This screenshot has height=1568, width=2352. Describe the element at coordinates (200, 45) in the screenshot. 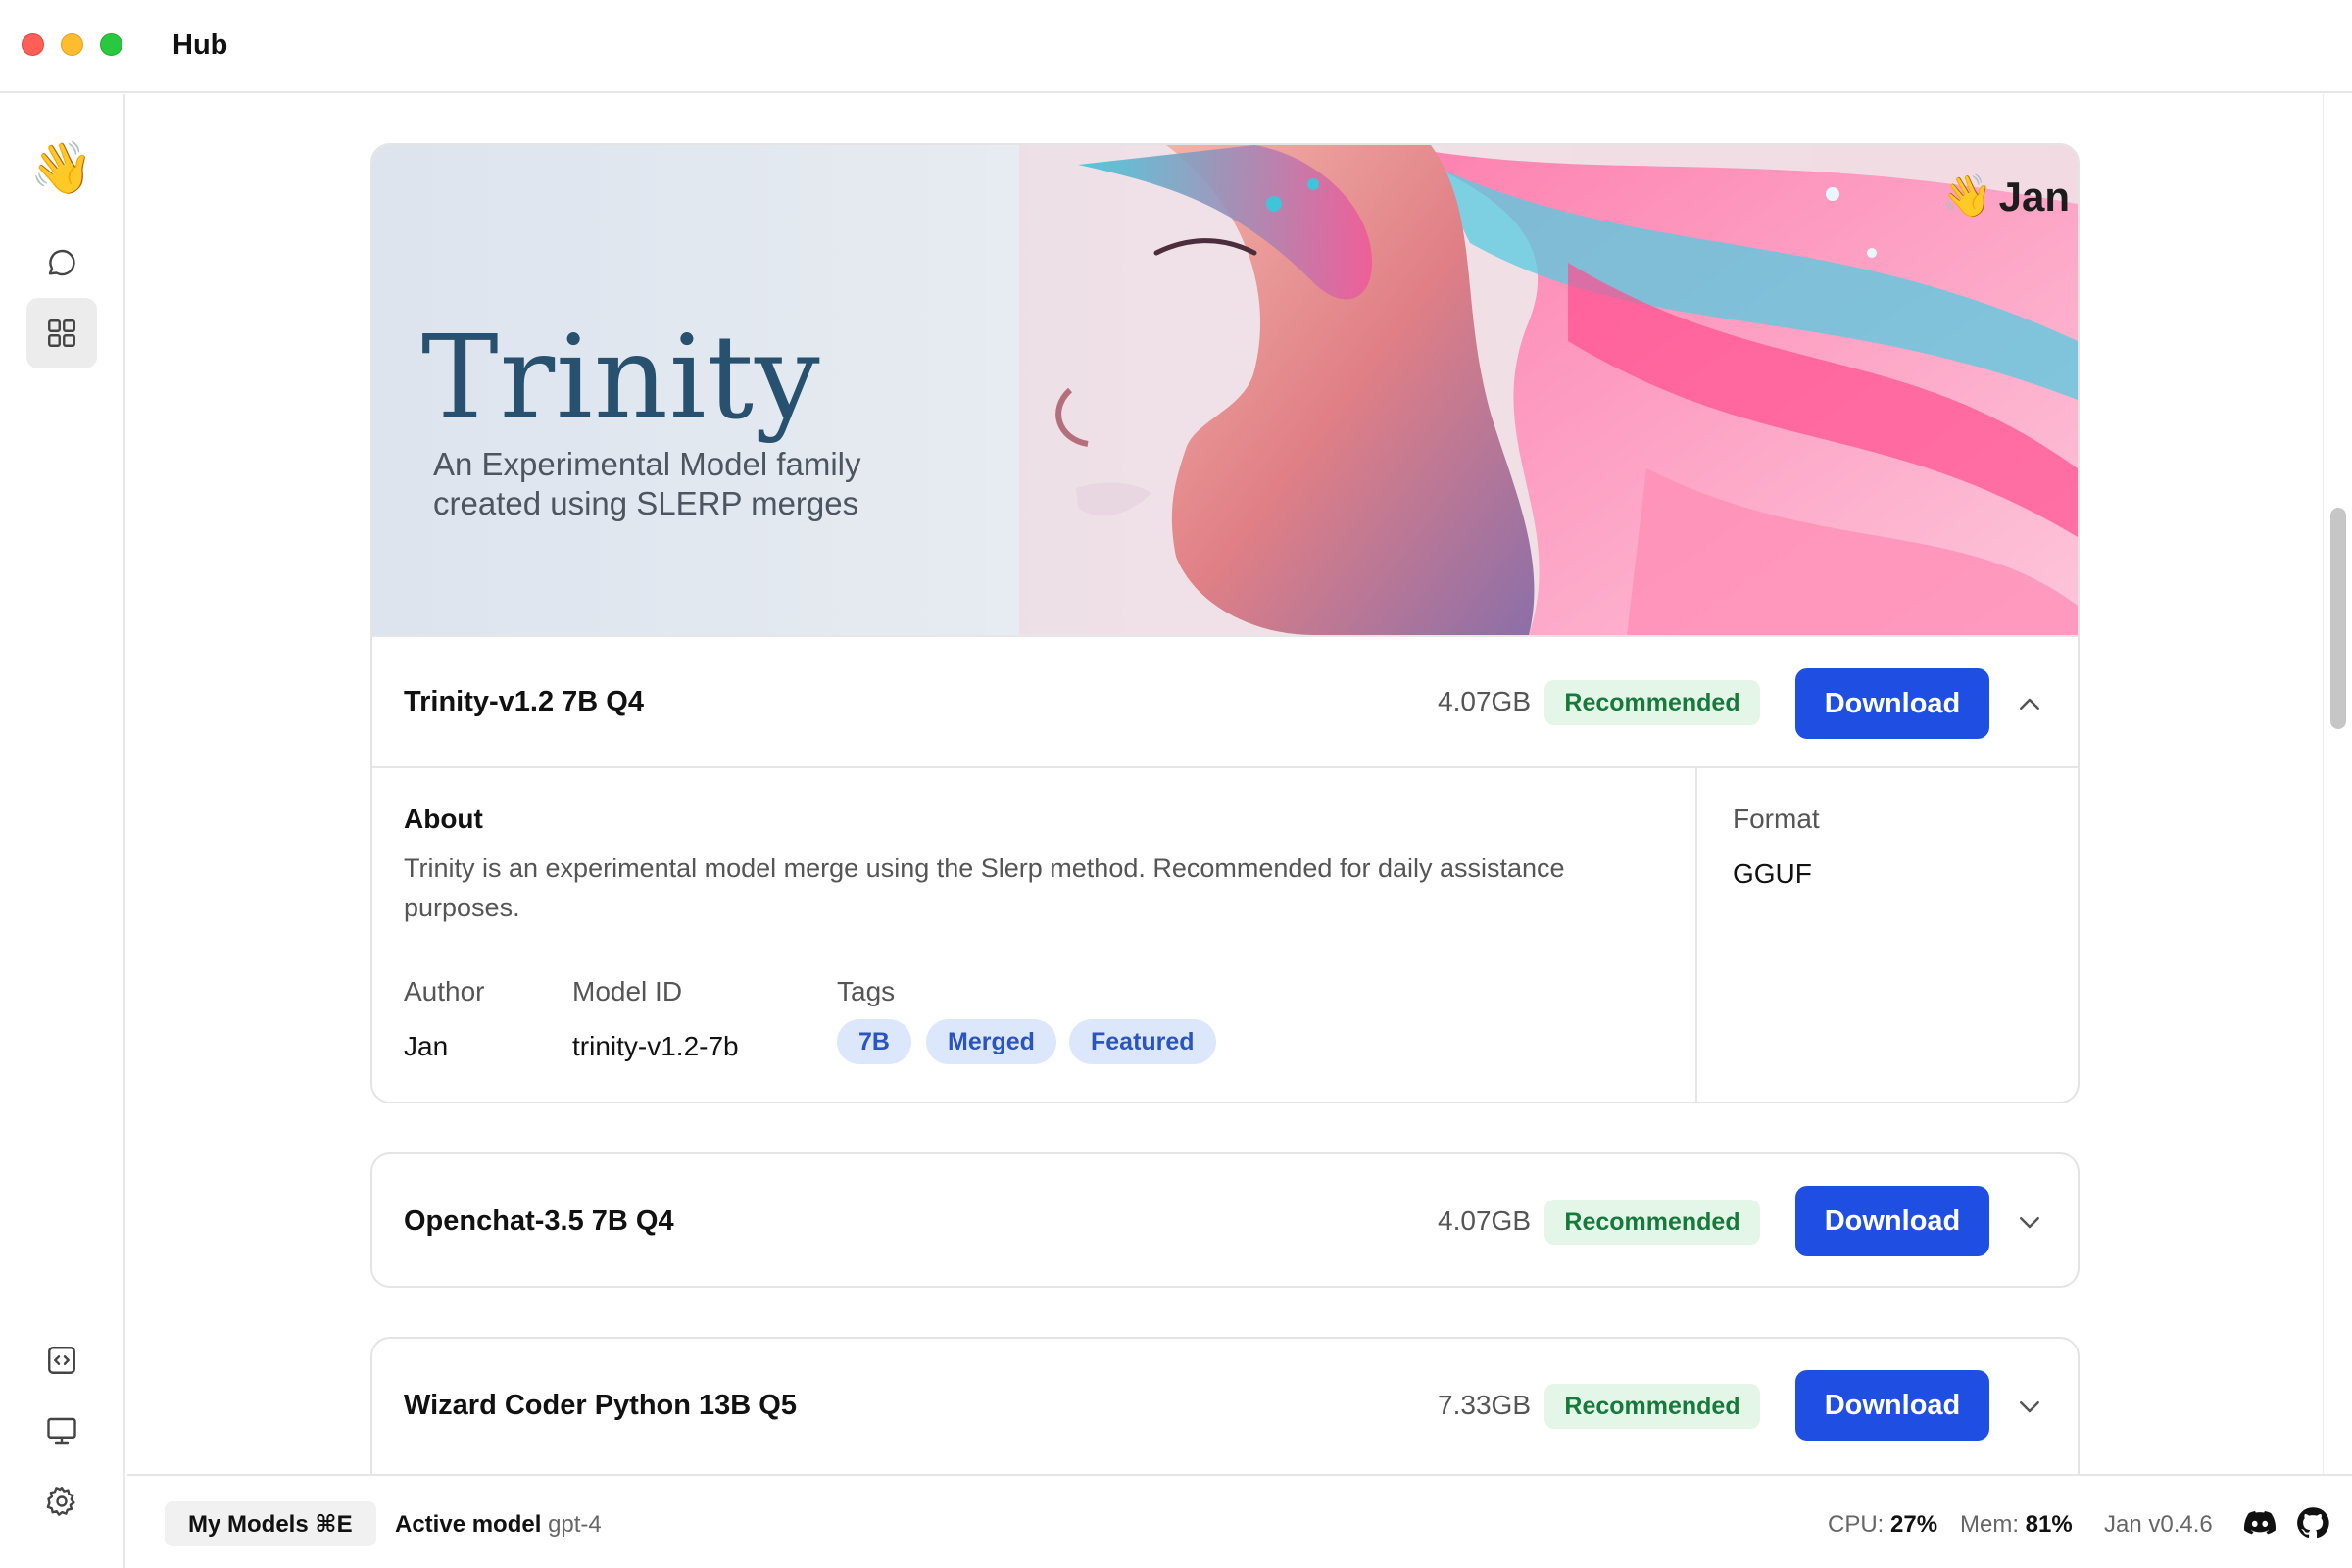

I see `window-title: Hub` at that location.